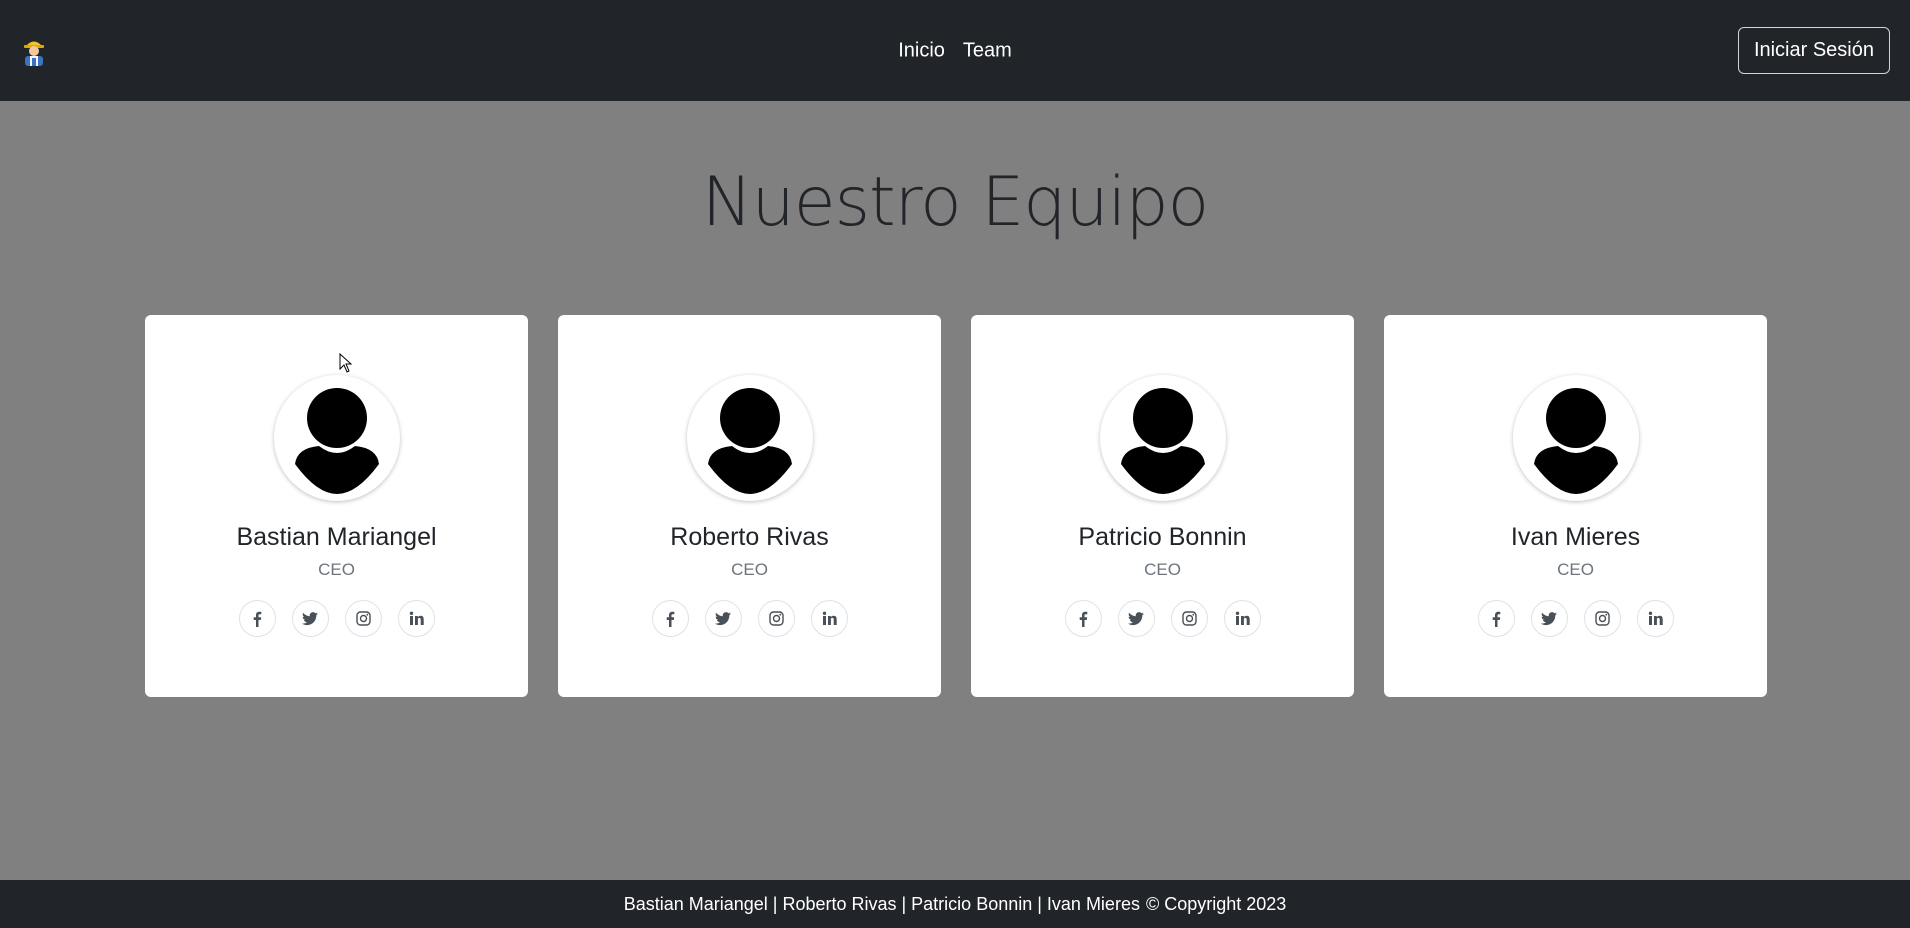  I want to click on mouse-cursor-icon, so click(346, 363).